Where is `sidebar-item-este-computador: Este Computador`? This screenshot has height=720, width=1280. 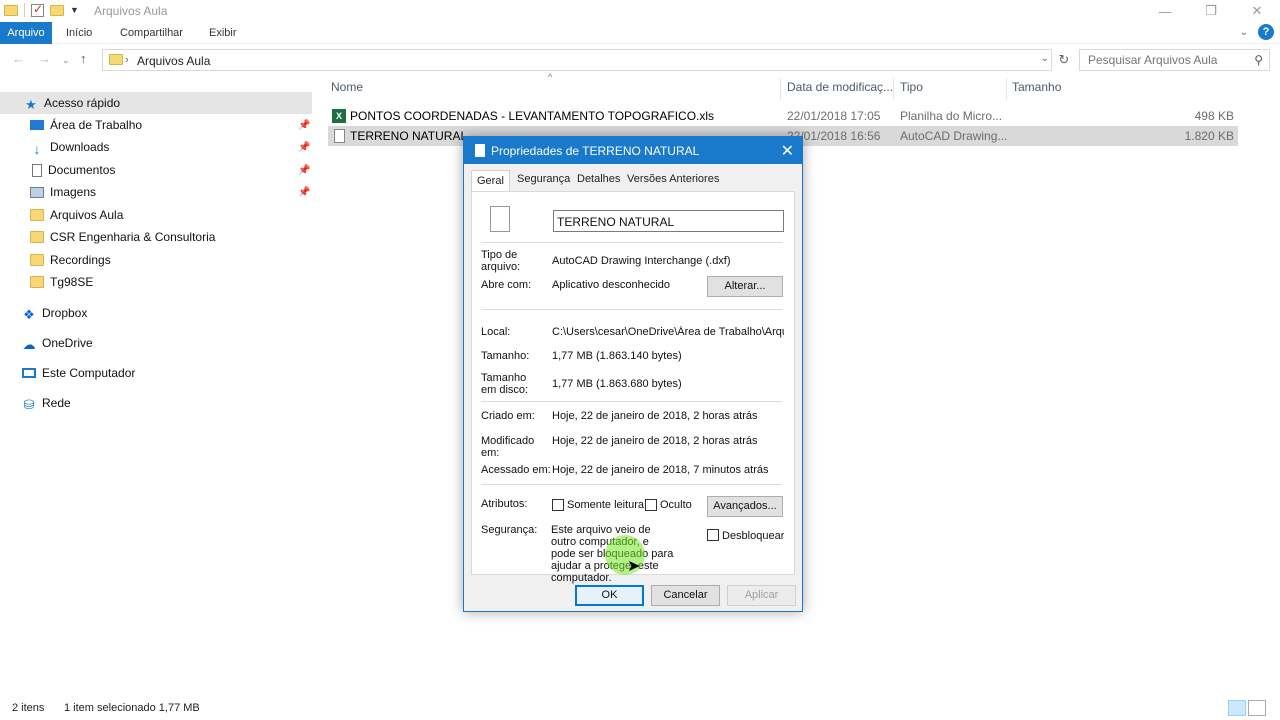
sidebar-item-este-computador: Este Computador is located at coordinates (78, 373).